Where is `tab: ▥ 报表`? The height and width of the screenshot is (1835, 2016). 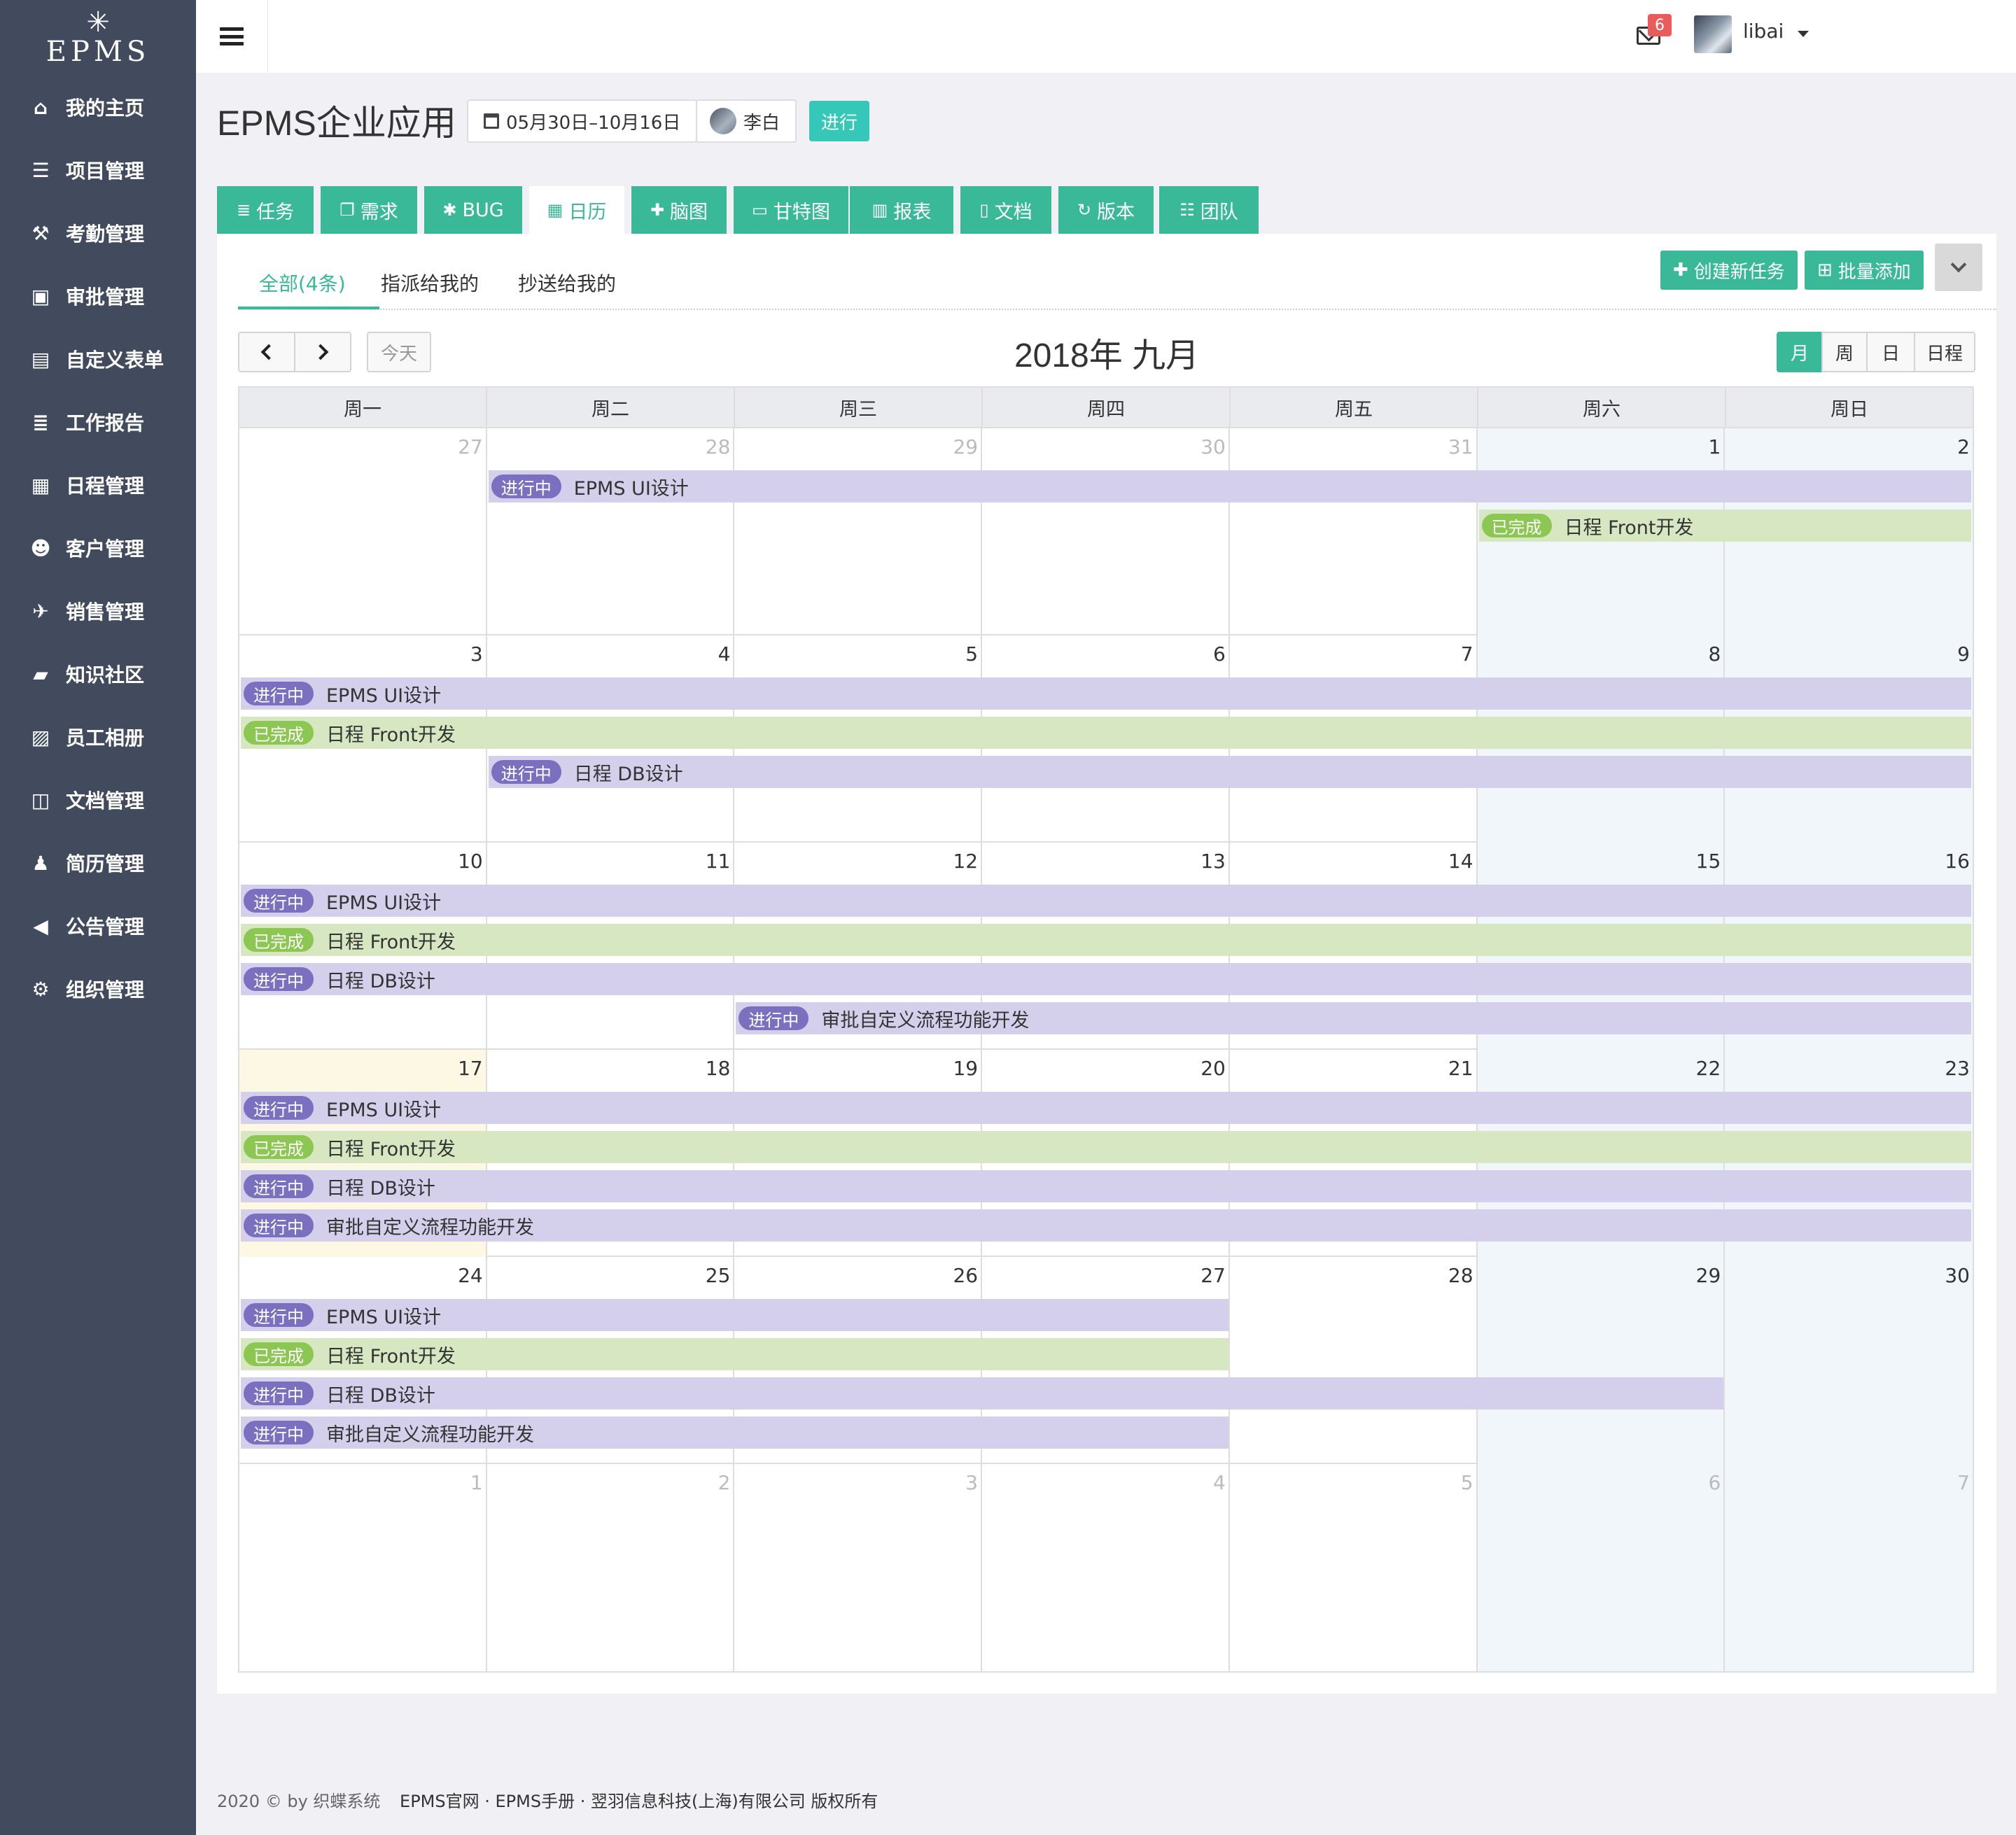 tab: ▥ 报表 is located at coordinates (901, 210).